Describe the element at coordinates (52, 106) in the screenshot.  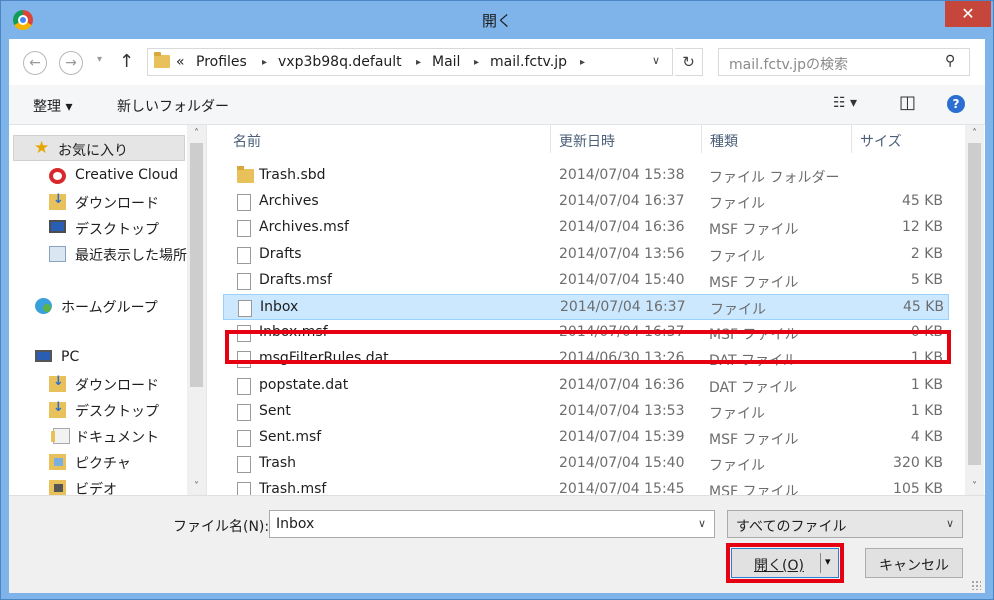
I see `organize-button: 整理 ▾` at that location.